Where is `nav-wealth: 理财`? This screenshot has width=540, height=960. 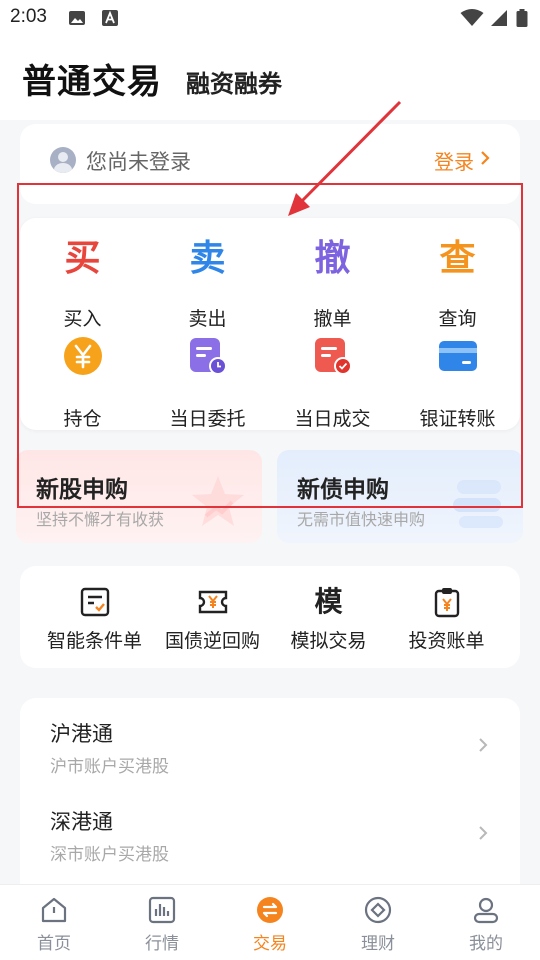
nav-wealth: 理财 is located at coordinates (378, 922).